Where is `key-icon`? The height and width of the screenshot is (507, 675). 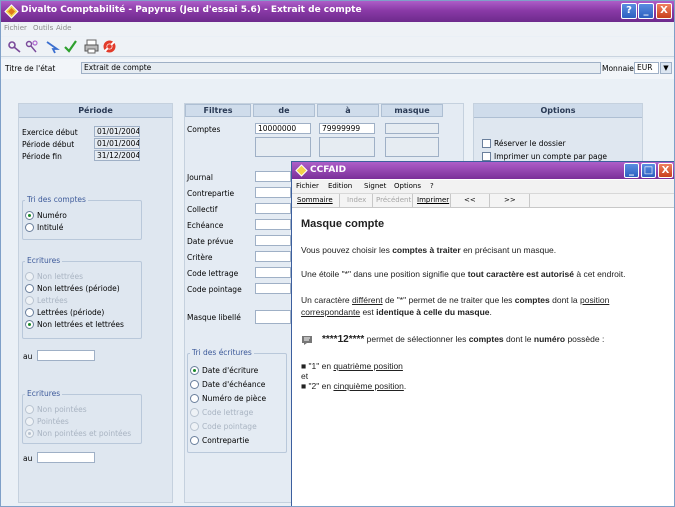 key-icon is located at coordinates (14, 46).